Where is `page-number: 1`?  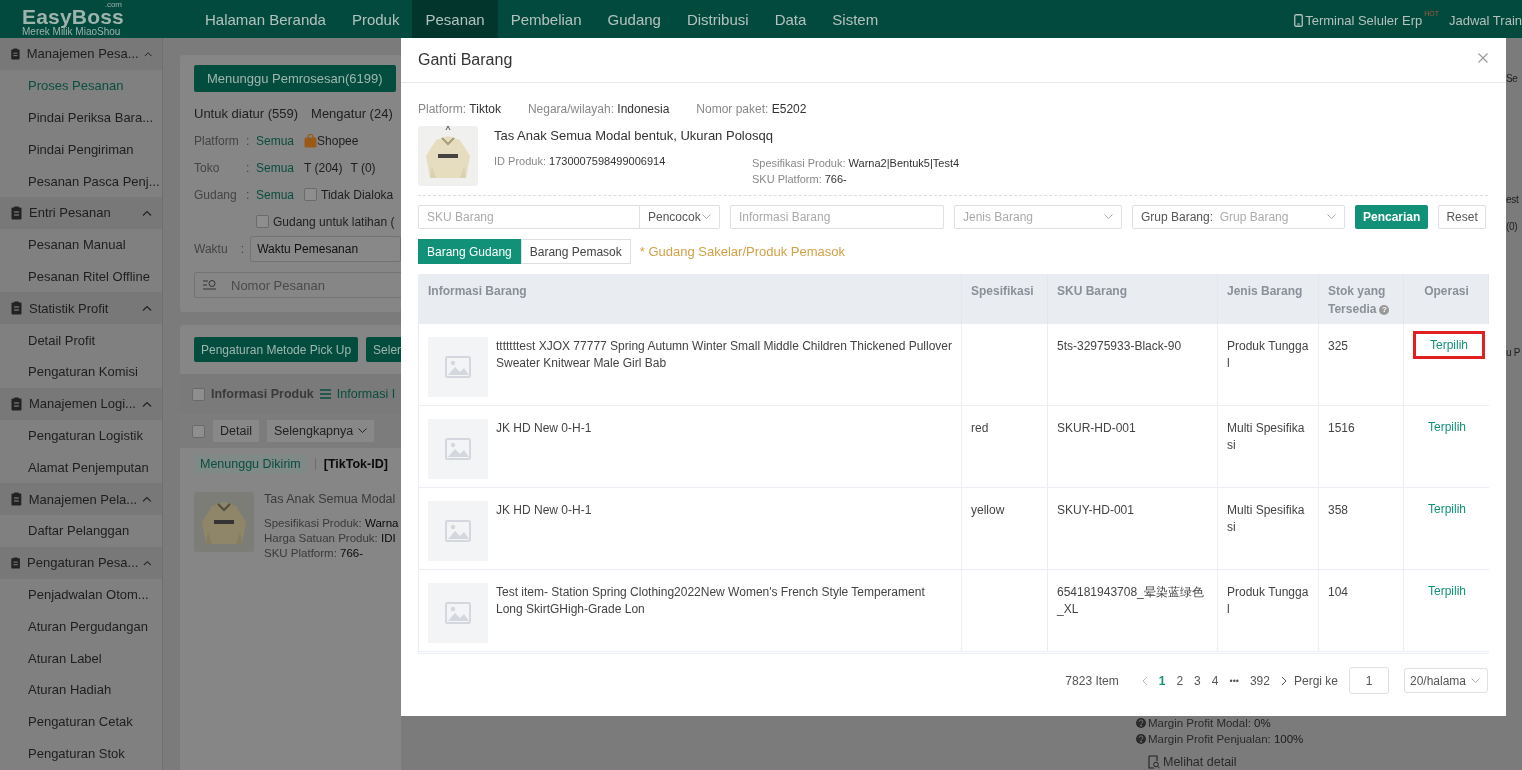
page-number: 1 is located at coordinates (1162, 680).